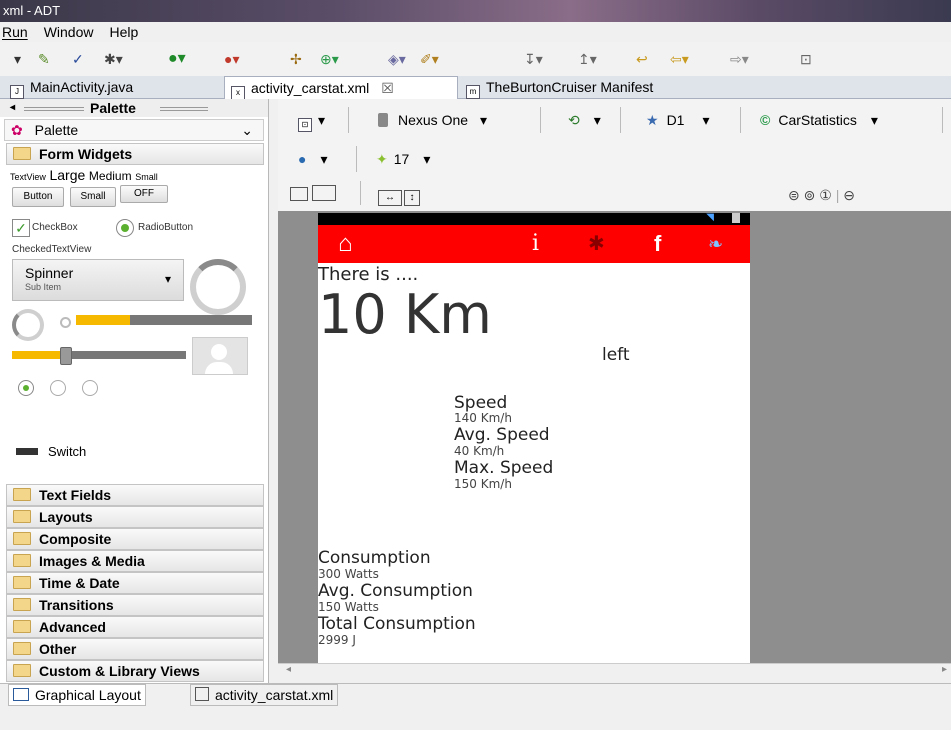 The width and height of the screenshot is (951, 730). What do you see at coordinates (736, 218) in the screenshot?
I see `battery-icon` at bounding box center [736, 218].